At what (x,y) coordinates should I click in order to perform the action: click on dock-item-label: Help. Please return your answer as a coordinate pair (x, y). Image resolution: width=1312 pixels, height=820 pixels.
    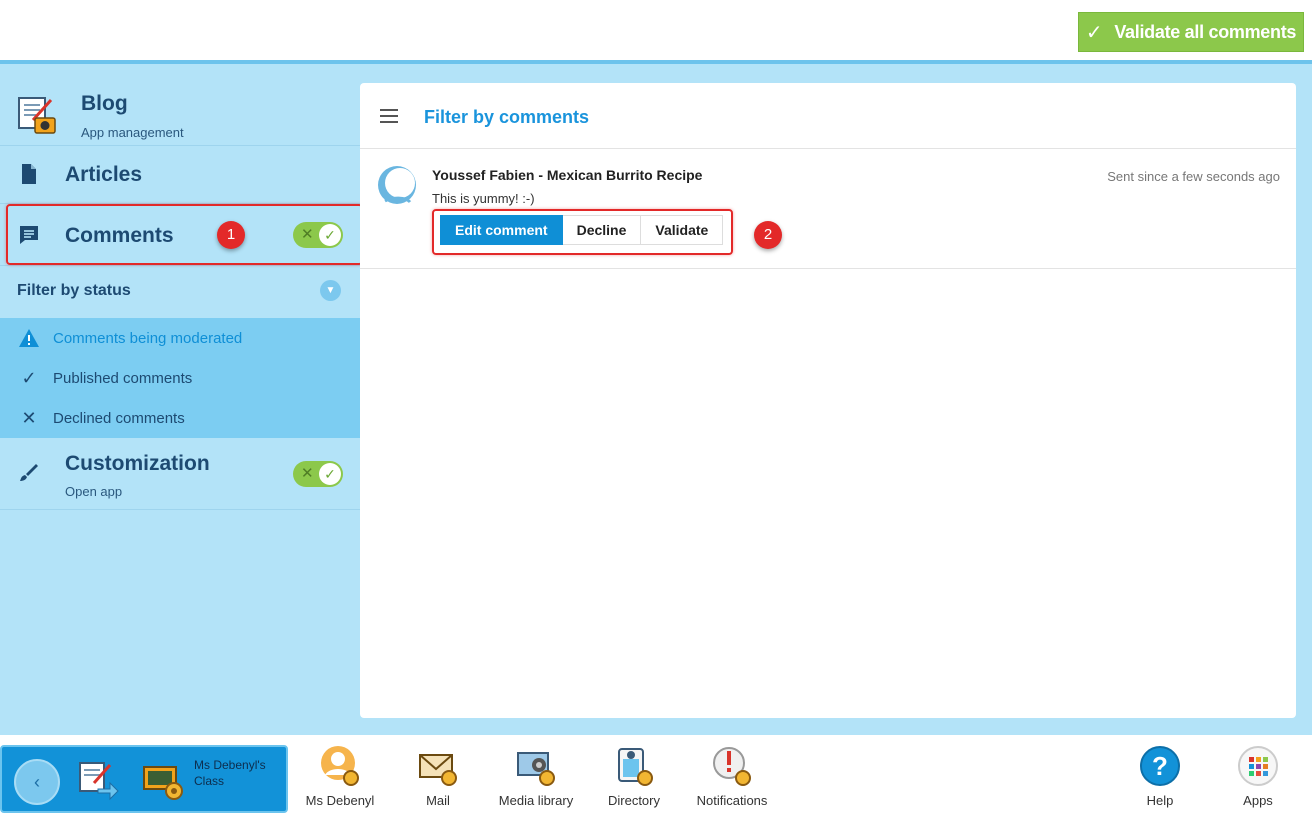
    Looking at the image, I should click on (1160, 800).